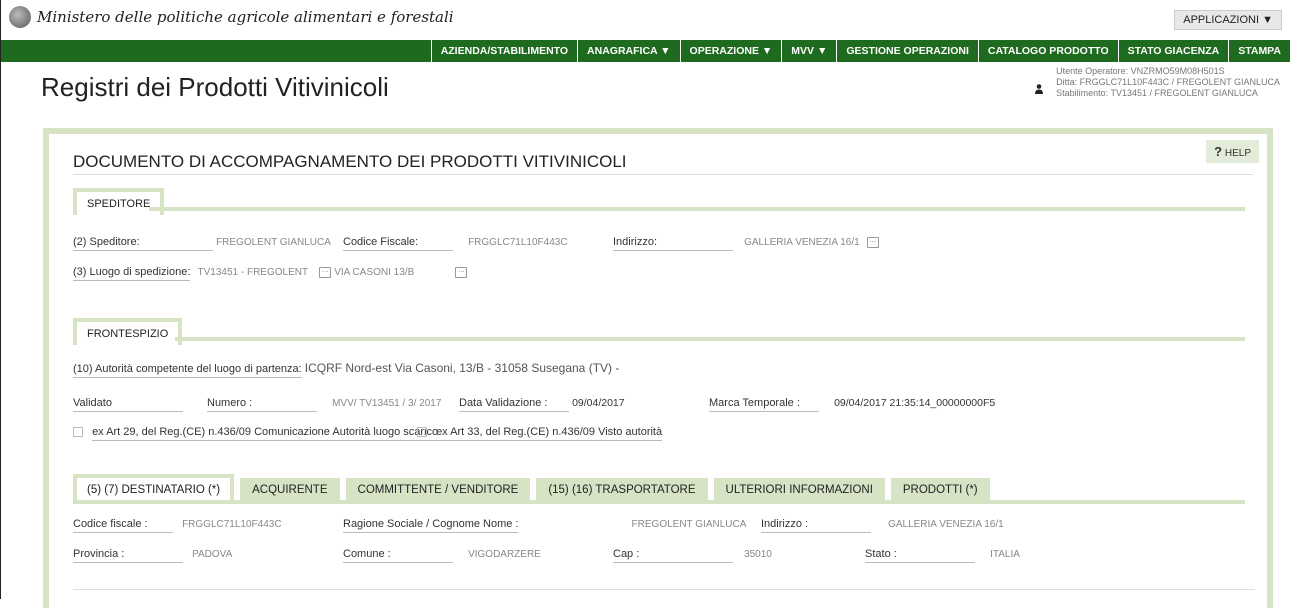  I want to click on dest-codice-fiscale-label: Codice fiscale :, so click(123, 525).